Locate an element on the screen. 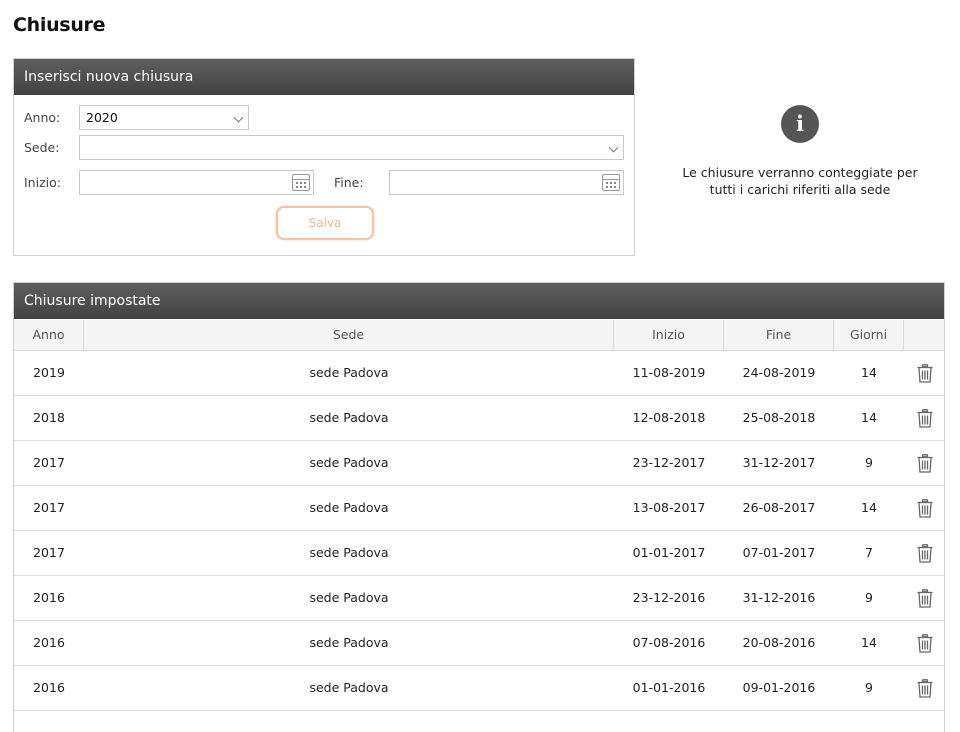  sede-label: Sede: is located at coordinates (42, 147).